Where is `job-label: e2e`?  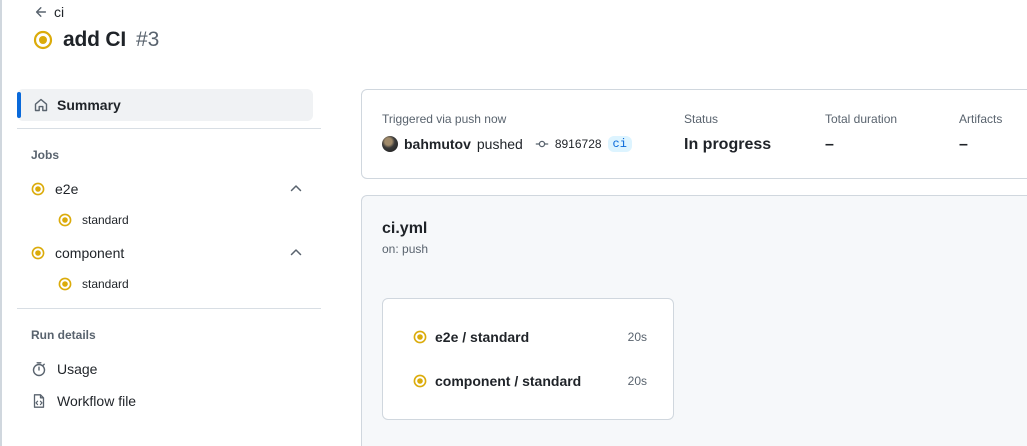 job-label: e2e is located at coordinates (67, 189).